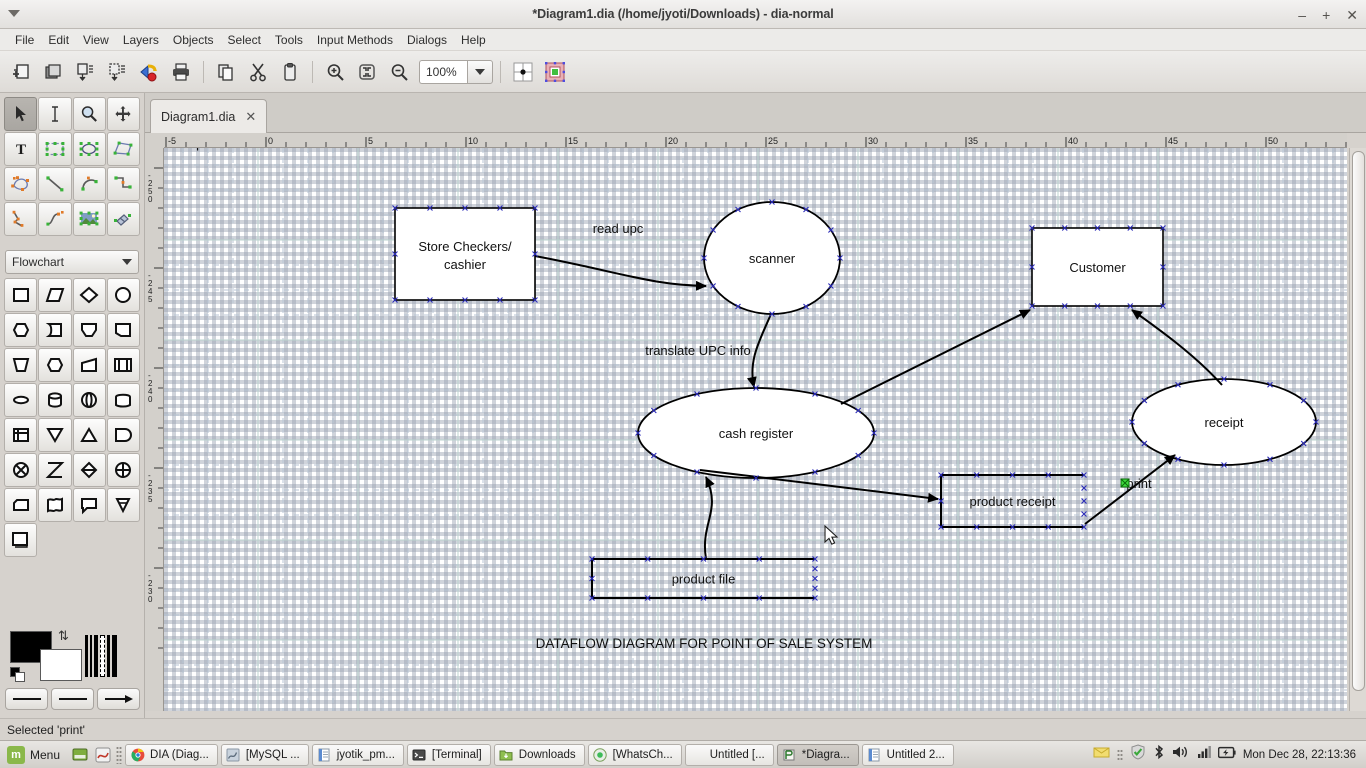 The height and width of the screenshot is (768, 1366). I want to click on summing-junction-shape, so click(89, 470).